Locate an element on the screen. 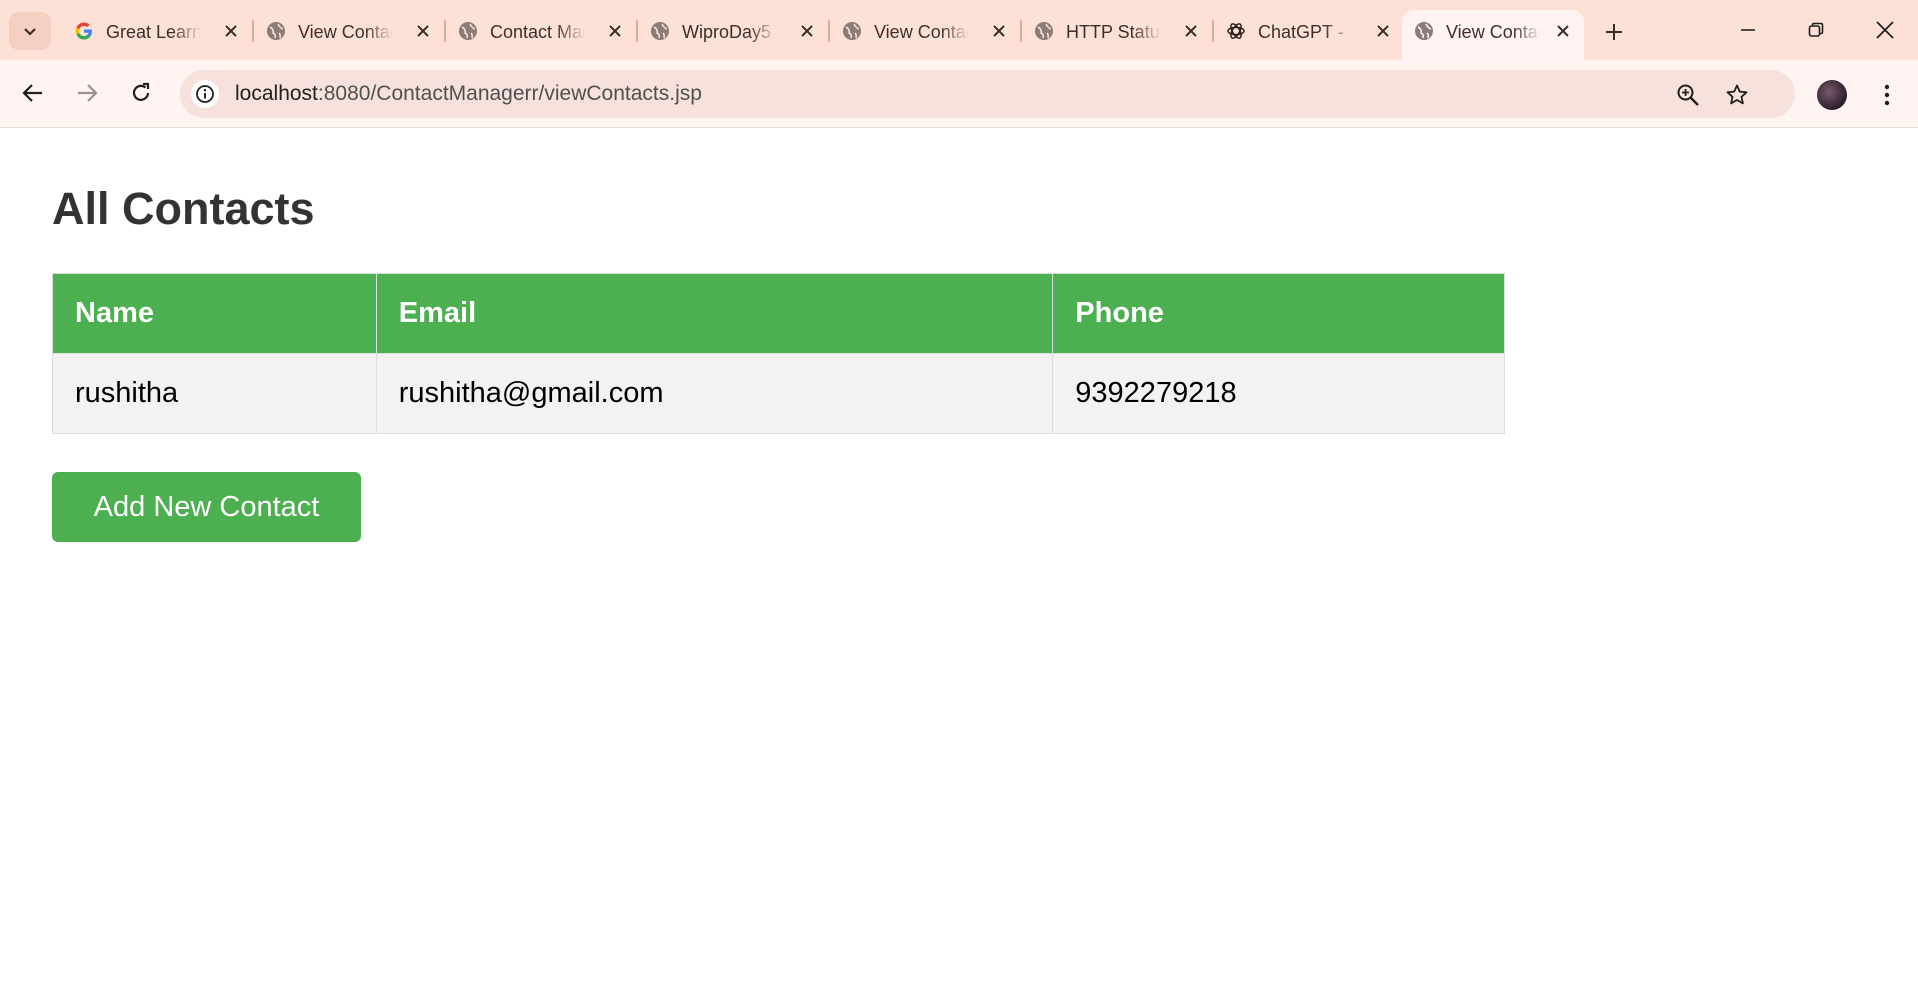 This screenshot has height=1006, width=1918. tab-0: Great Learning is located at coordinates (158, 31).